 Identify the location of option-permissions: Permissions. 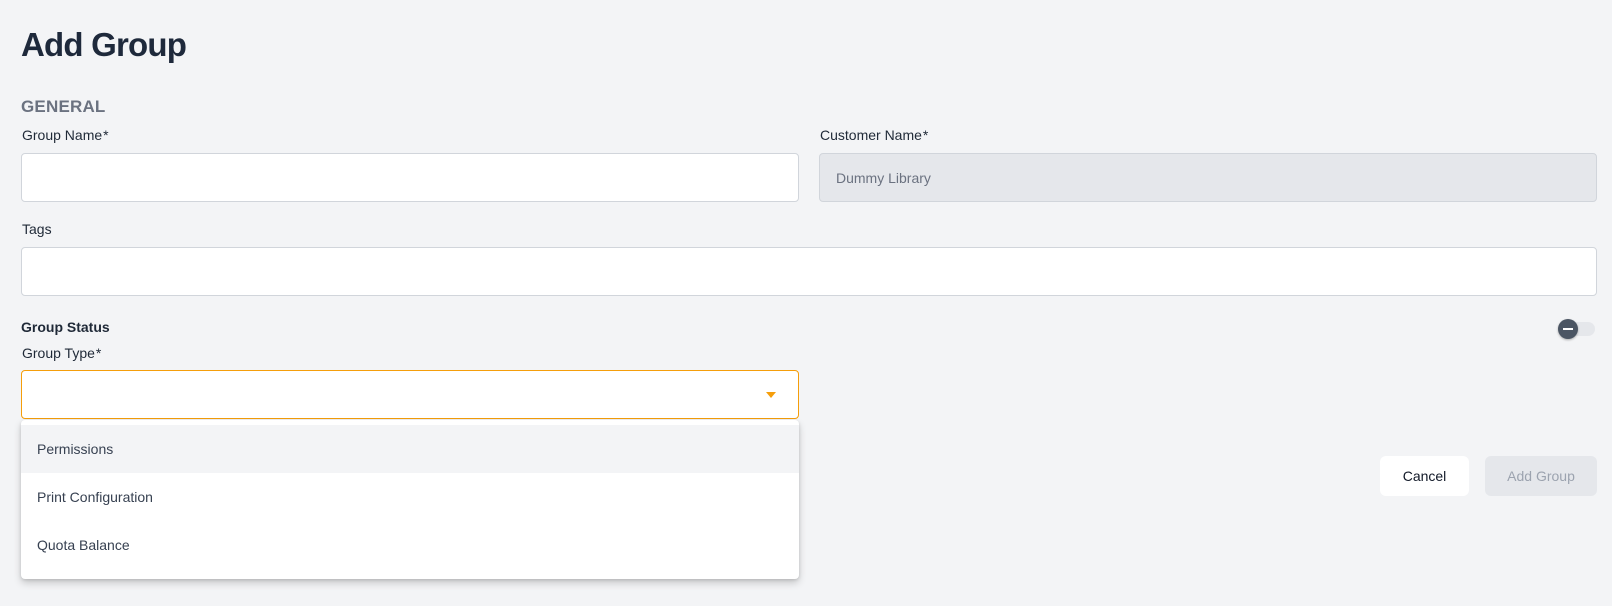
(410, 449).